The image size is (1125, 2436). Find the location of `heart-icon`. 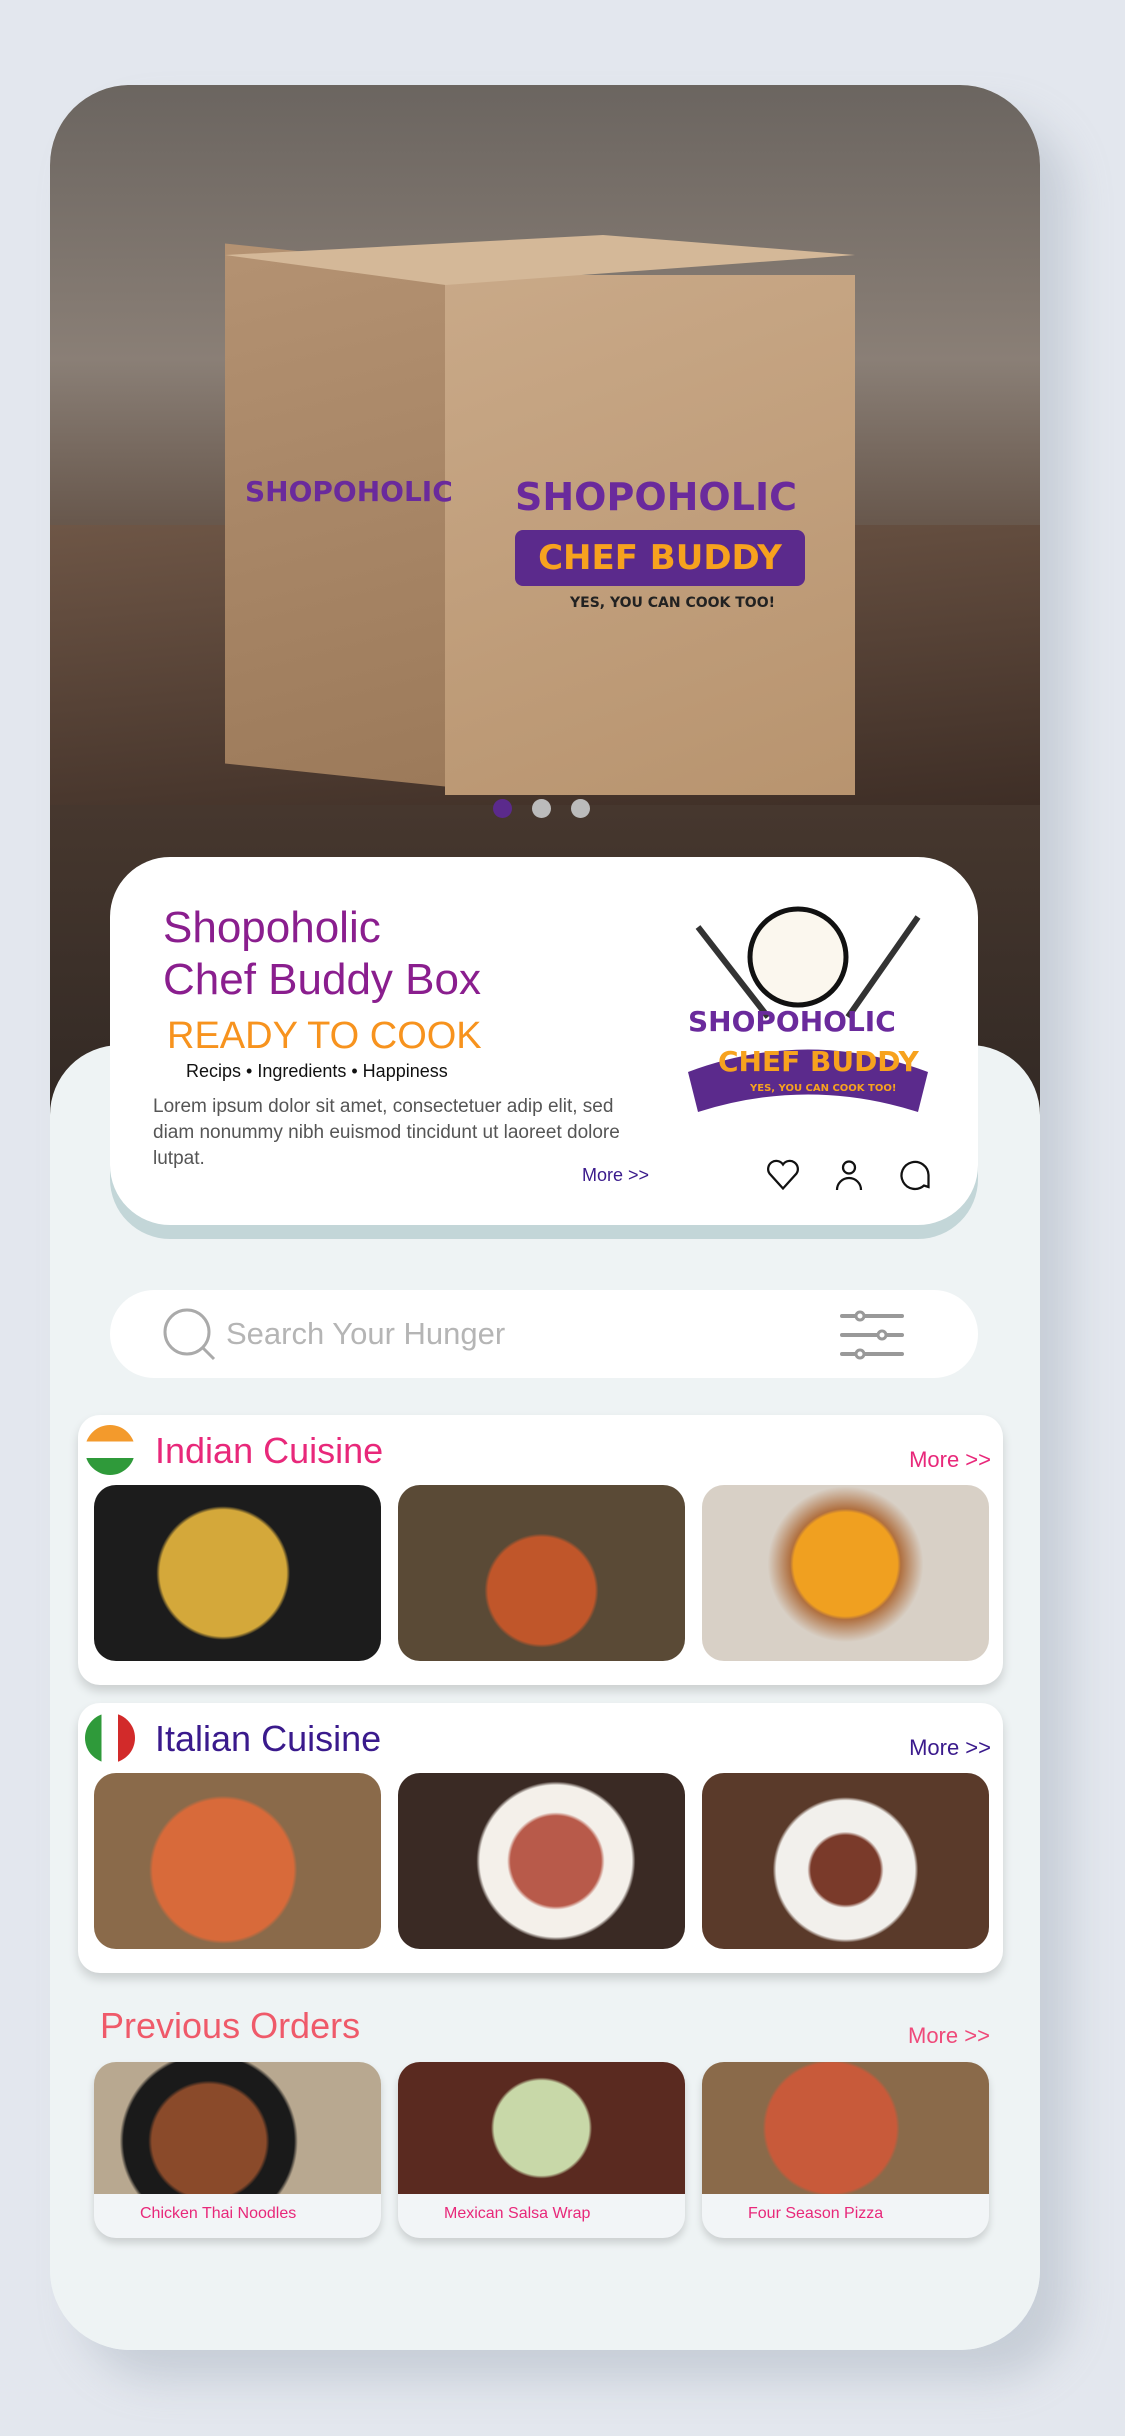

heart-icon is located at coordinates (783, 1175).